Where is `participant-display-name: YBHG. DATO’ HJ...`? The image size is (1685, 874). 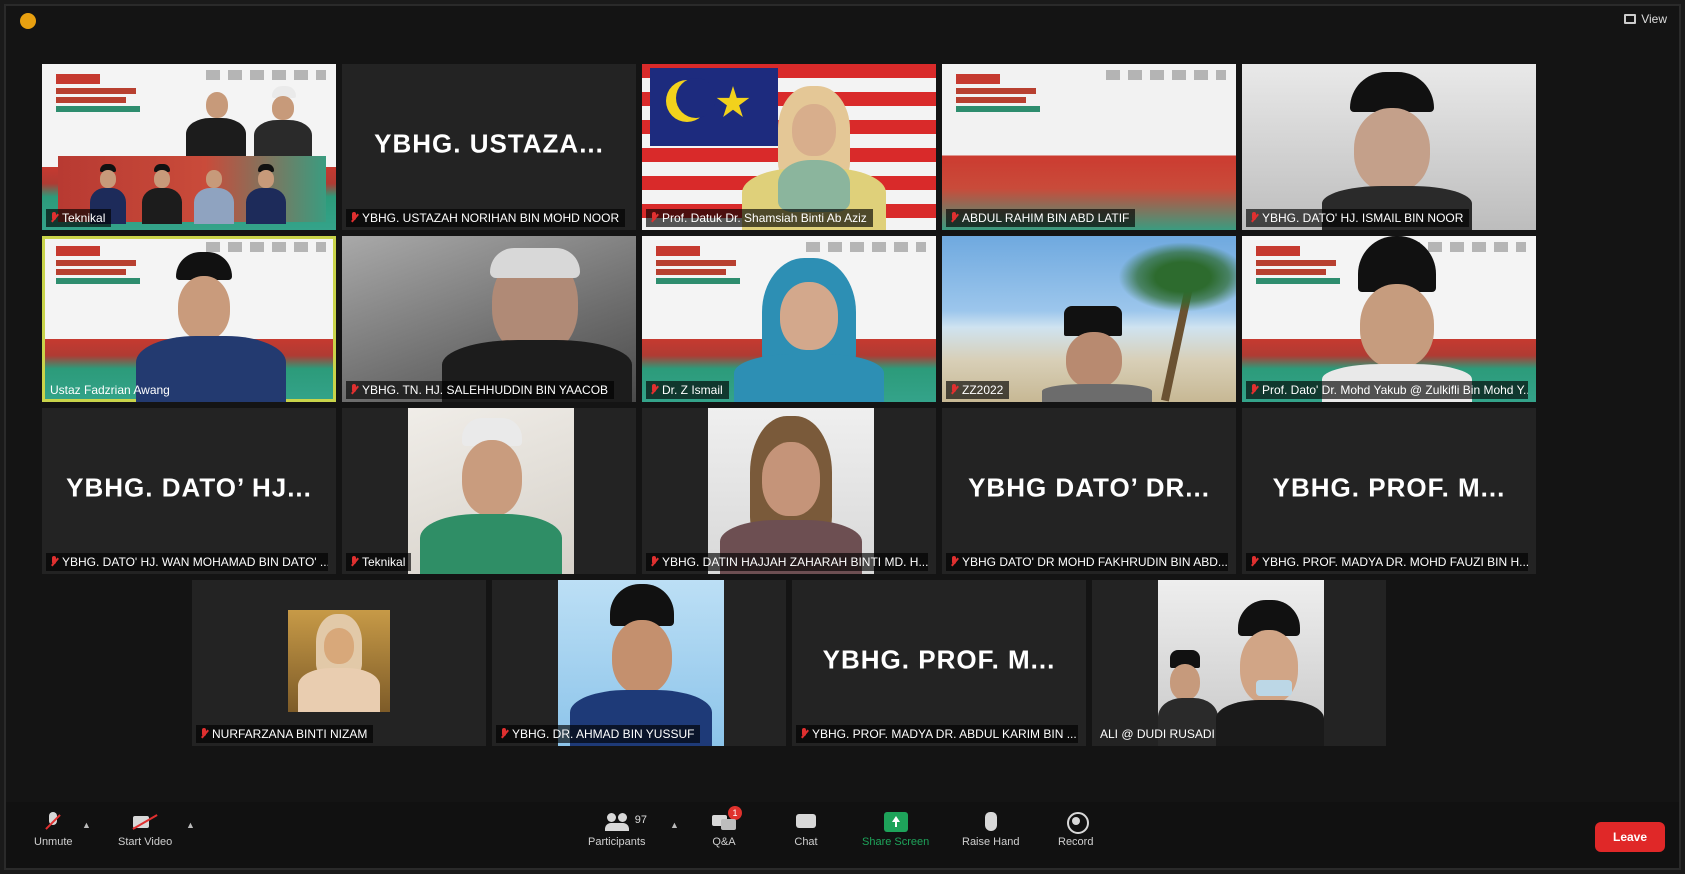 participant-display-name: YBHG. DATO’ HJ... is located at coordinates (189, 487).